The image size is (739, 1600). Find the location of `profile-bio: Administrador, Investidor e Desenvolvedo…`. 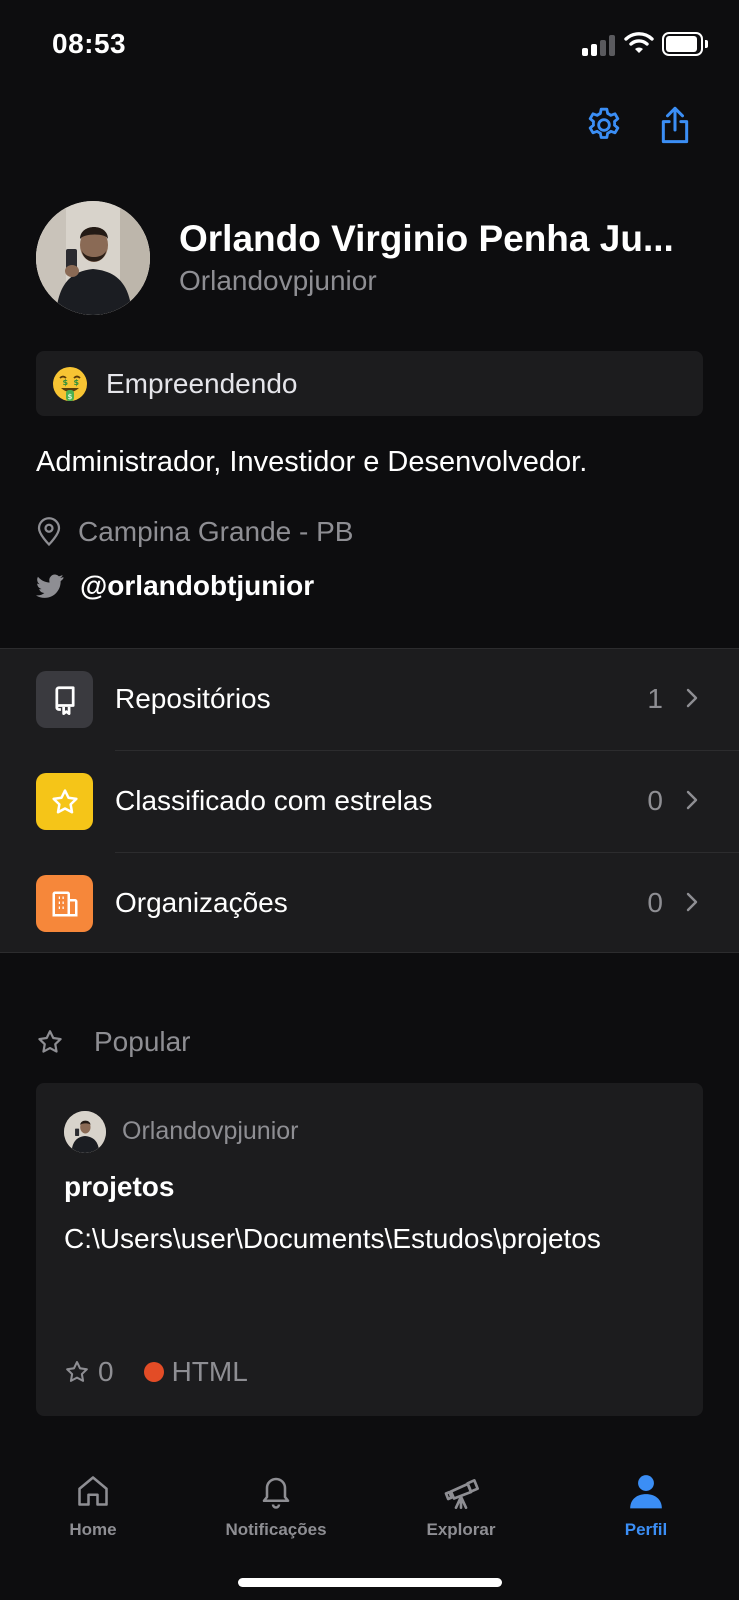

profile-bio: Administrador, Investidor e Desenvolvedo… is located at coordinates (312, 462).